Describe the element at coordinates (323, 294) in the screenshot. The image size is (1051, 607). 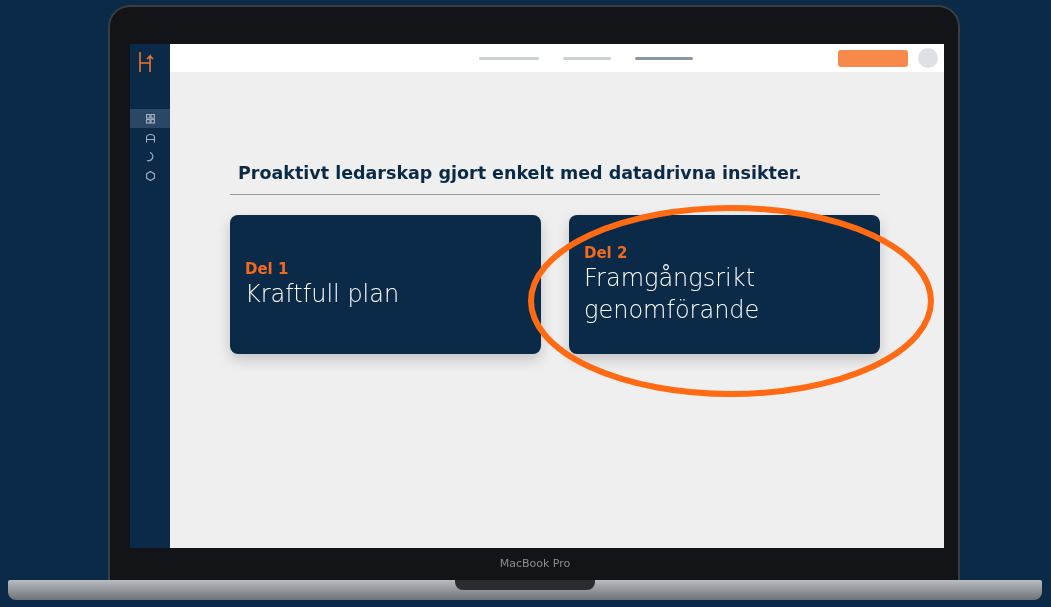
I see `card-title: Kraftfull plan` at that location.